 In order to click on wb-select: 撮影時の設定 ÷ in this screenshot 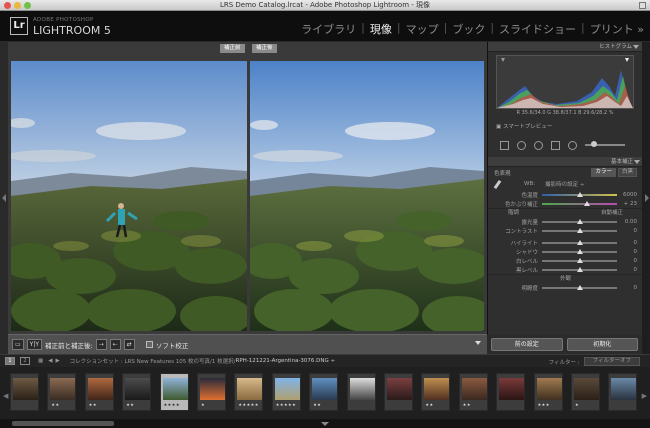, I will do `click(564, 184)`.